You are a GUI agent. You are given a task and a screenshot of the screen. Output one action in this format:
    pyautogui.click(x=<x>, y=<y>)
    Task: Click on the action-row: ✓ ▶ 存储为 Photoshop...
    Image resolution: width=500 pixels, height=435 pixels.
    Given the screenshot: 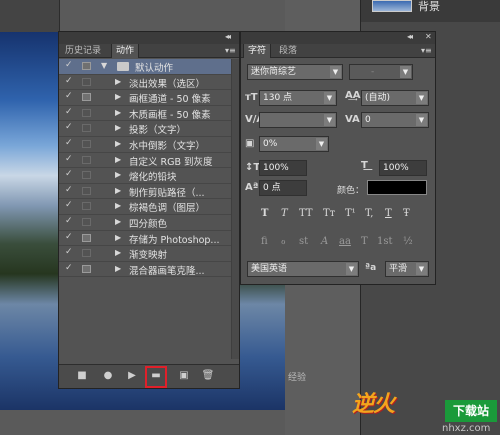 What is the action you would take?
    pyautogui.click(x=145, y=239)
    